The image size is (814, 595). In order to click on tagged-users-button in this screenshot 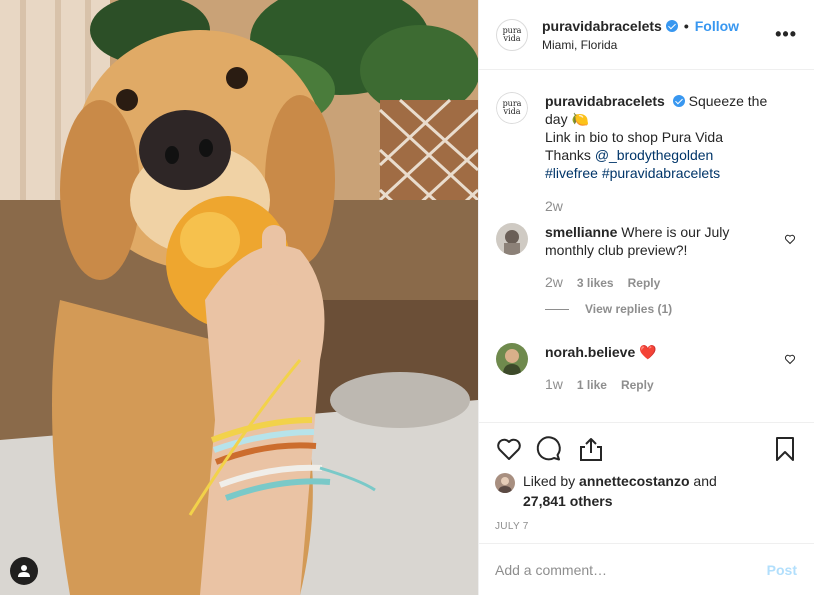, I will do `click(24, 571)`.